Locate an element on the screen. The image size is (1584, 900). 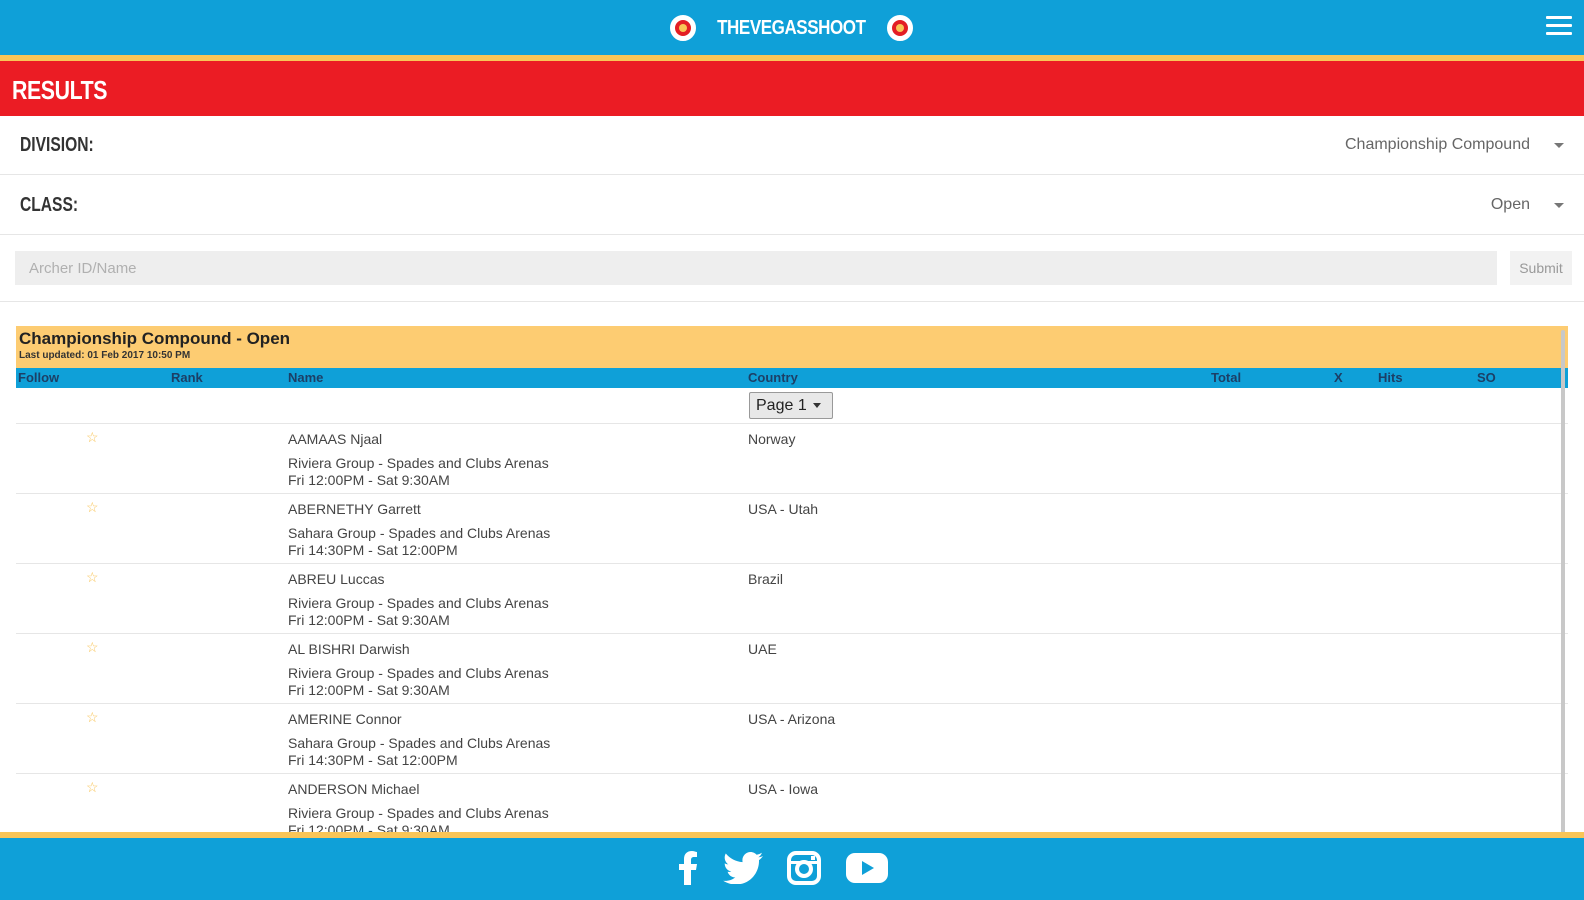
results-title: Championship Compound - Open is located at coordinates (155, 338).